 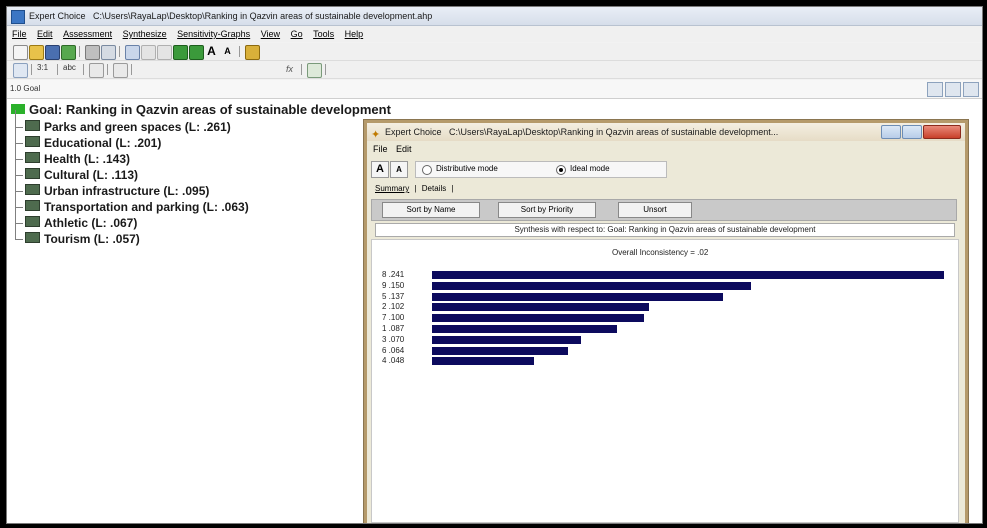 I want to click on menu-view: View, so click(x=270, y=34).